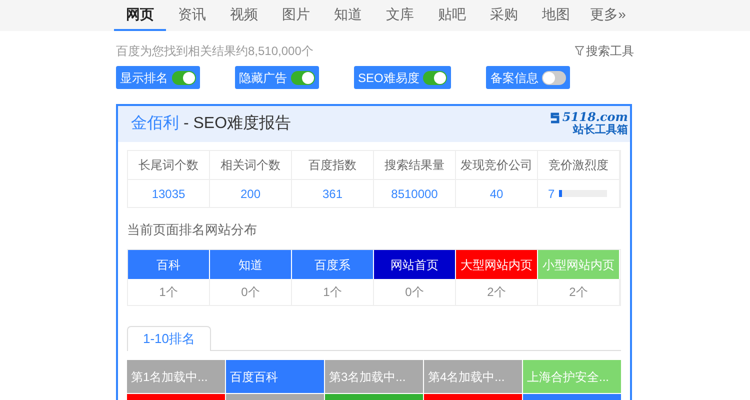 The width and height of the screenshot is (750, 400). Describe the element at coordinates (608, 15) in the screenshot. I see `nav-tab: 更多»` at that location.